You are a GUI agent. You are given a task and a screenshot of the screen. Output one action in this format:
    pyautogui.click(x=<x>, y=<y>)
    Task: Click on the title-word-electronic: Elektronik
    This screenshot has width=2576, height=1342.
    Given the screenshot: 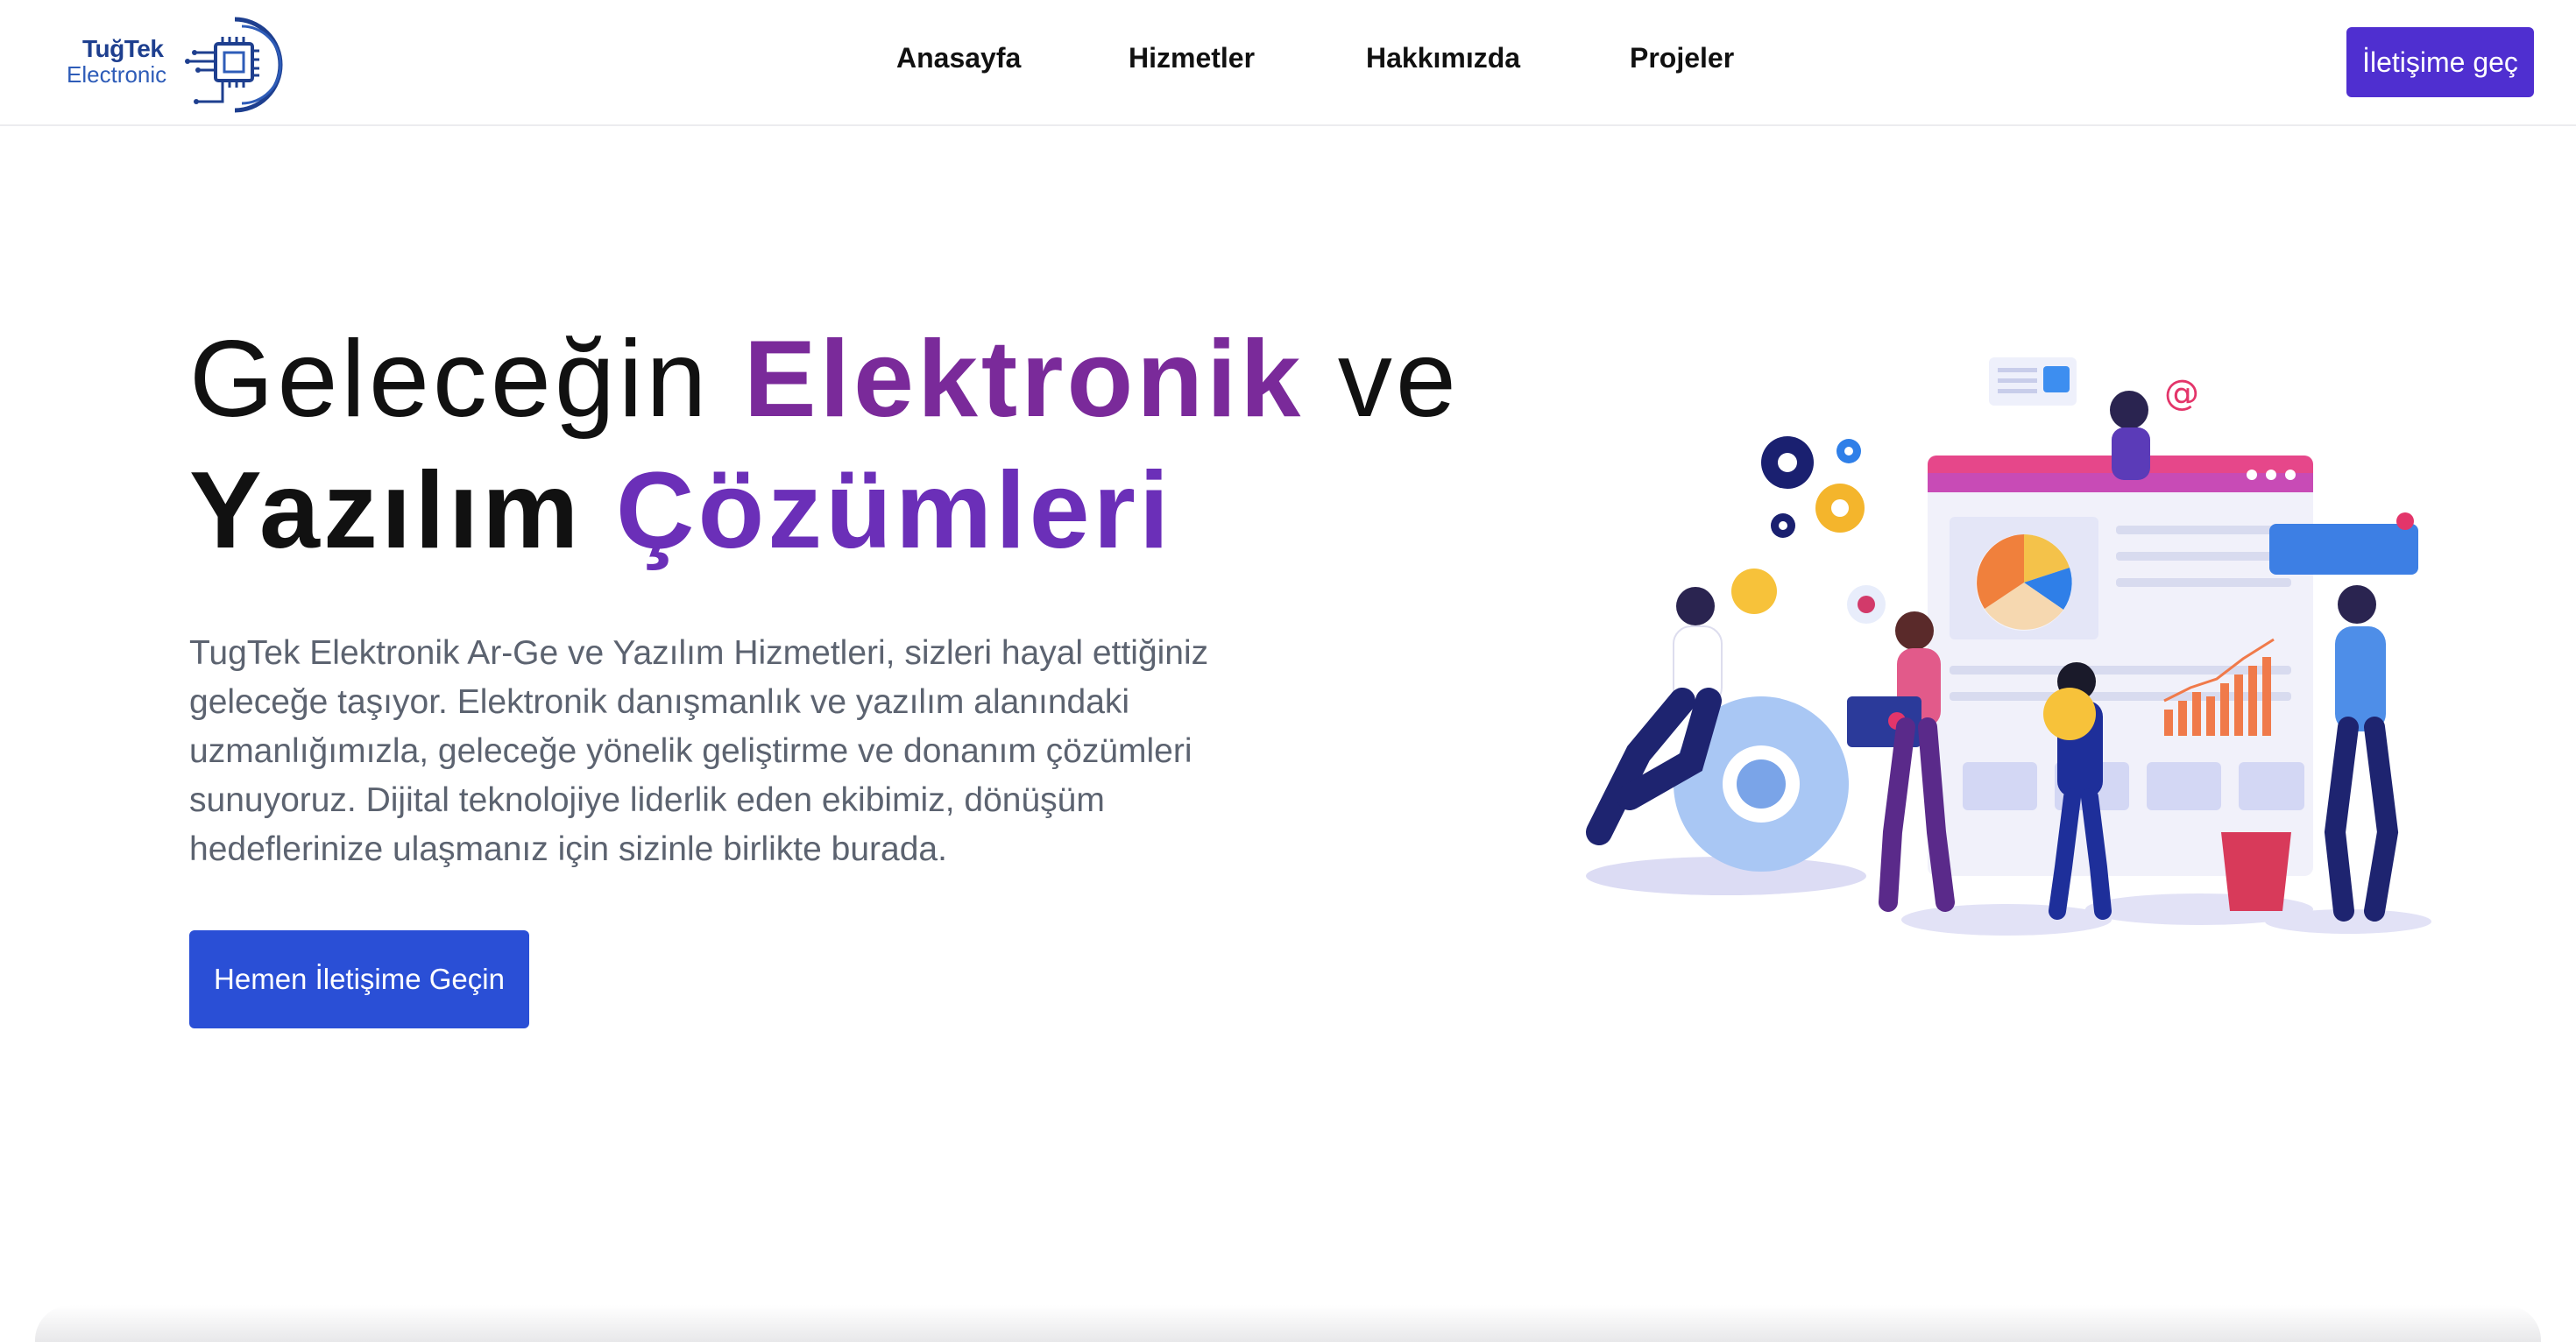 What is the action you would take?
    pyautogui.click(x=1024, y=379)
    